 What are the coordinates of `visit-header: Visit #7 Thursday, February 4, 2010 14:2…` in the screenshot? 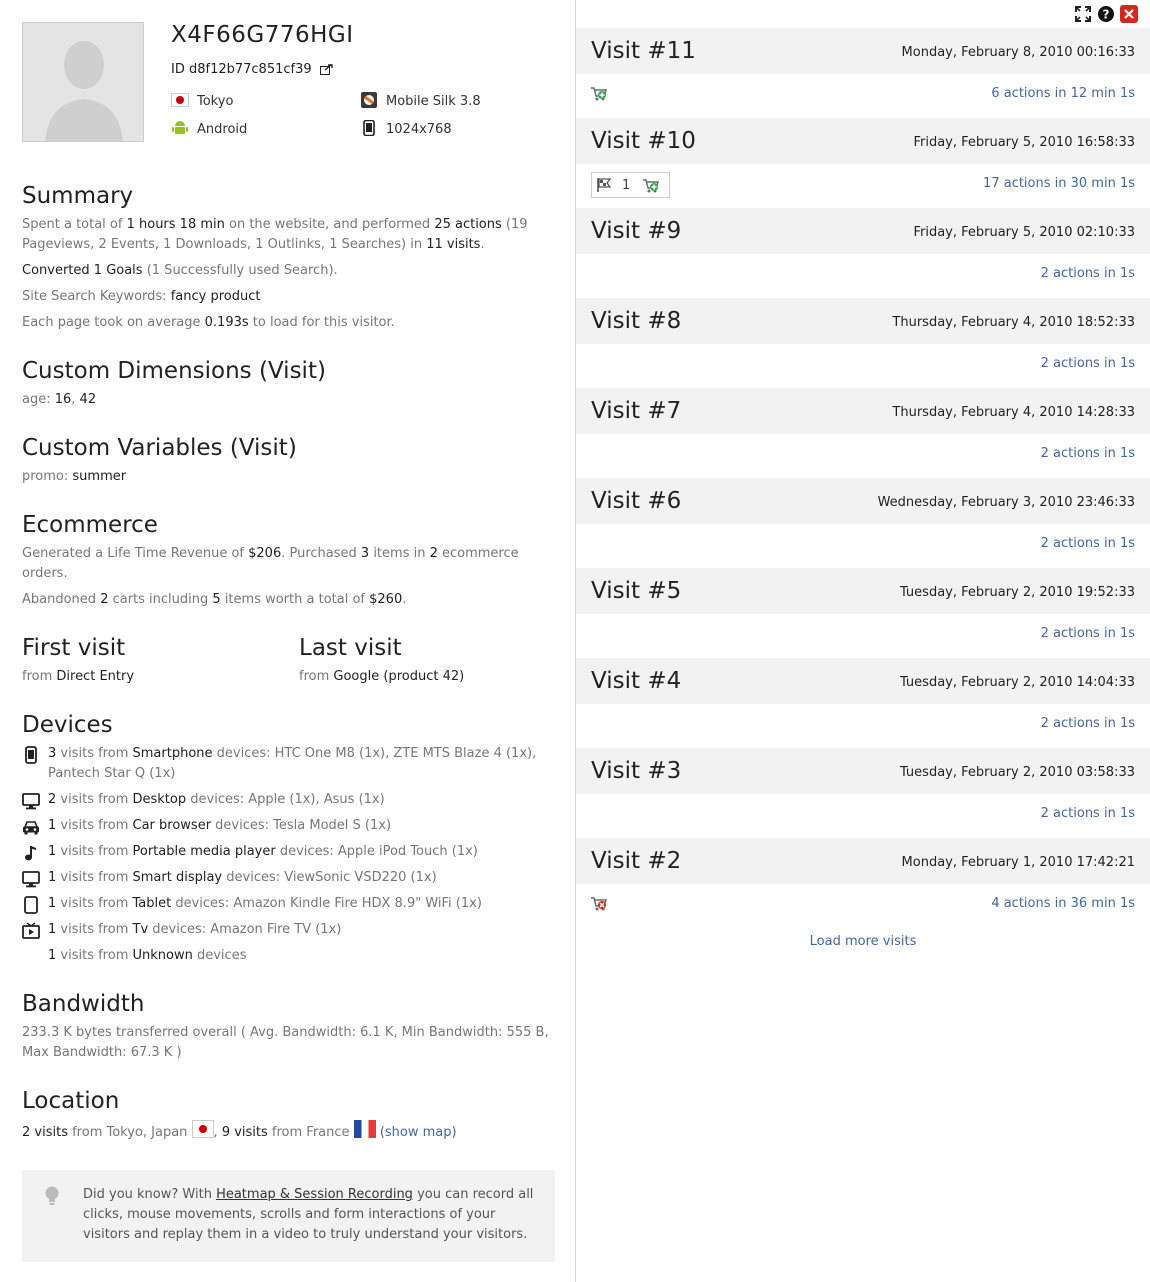 It's located at (863, 411).